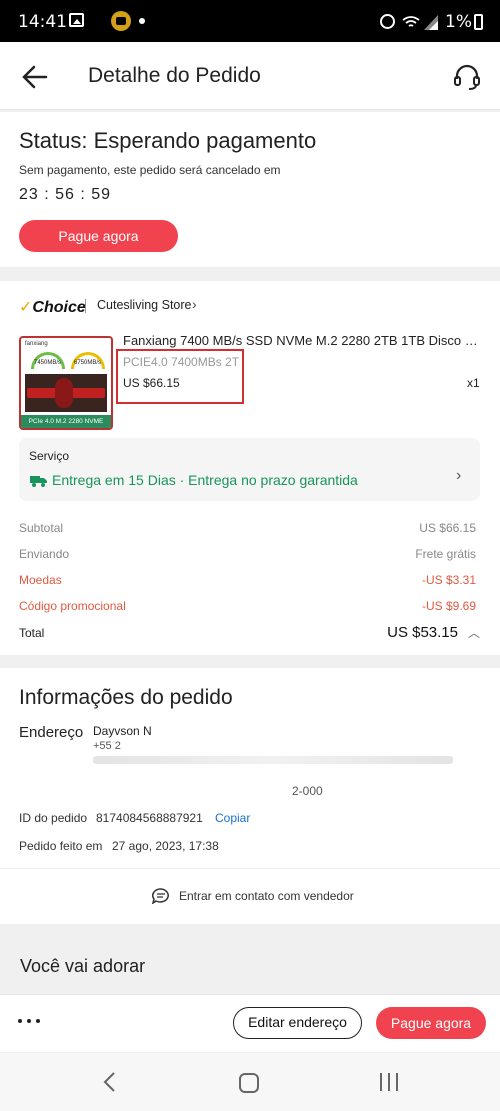  What do you see at coordinates (165, 846) in the screenshot?
I see `order-date-value: 27 ago, 2023, 17:38` at bounding box center [165, 846].